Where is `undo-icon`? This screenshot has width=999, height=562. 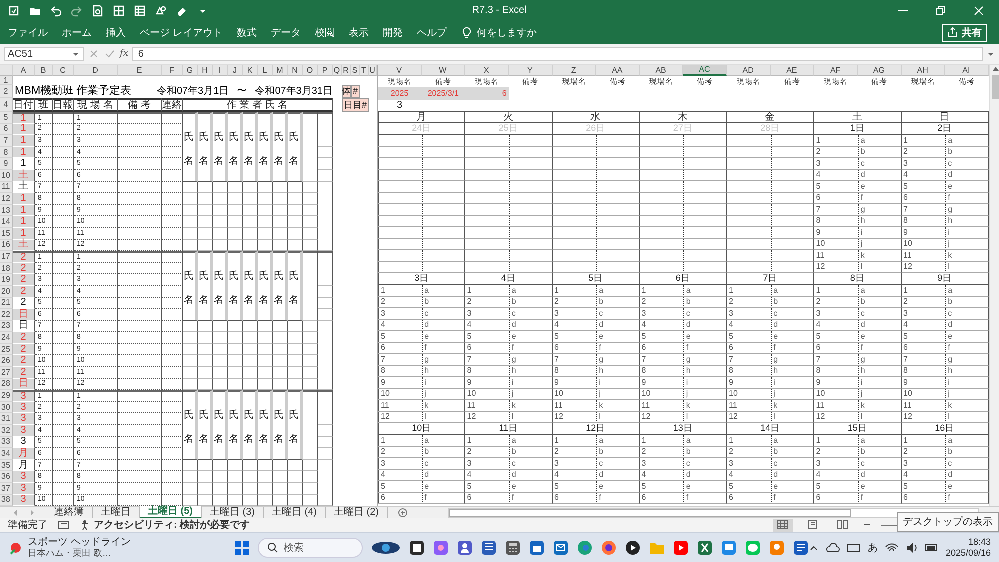
undo-icon is located at coordinates (56, 11).